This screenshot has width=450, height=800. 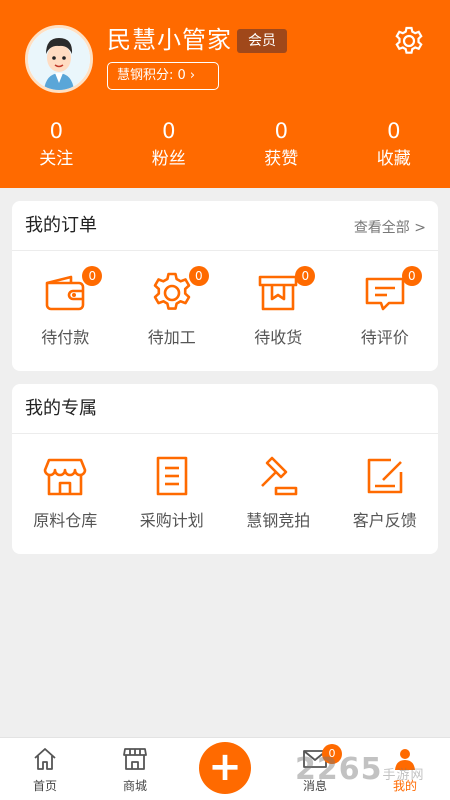 I want to click on purchase-plan: 采购计划, so click(x=172, y=494).